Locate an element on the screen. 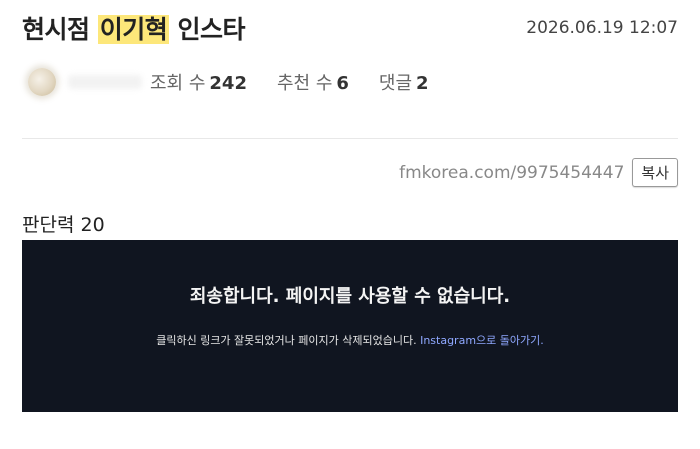 The width and height of the screenshot is (700, 449). header-divider is located at coordinates (350, 138).